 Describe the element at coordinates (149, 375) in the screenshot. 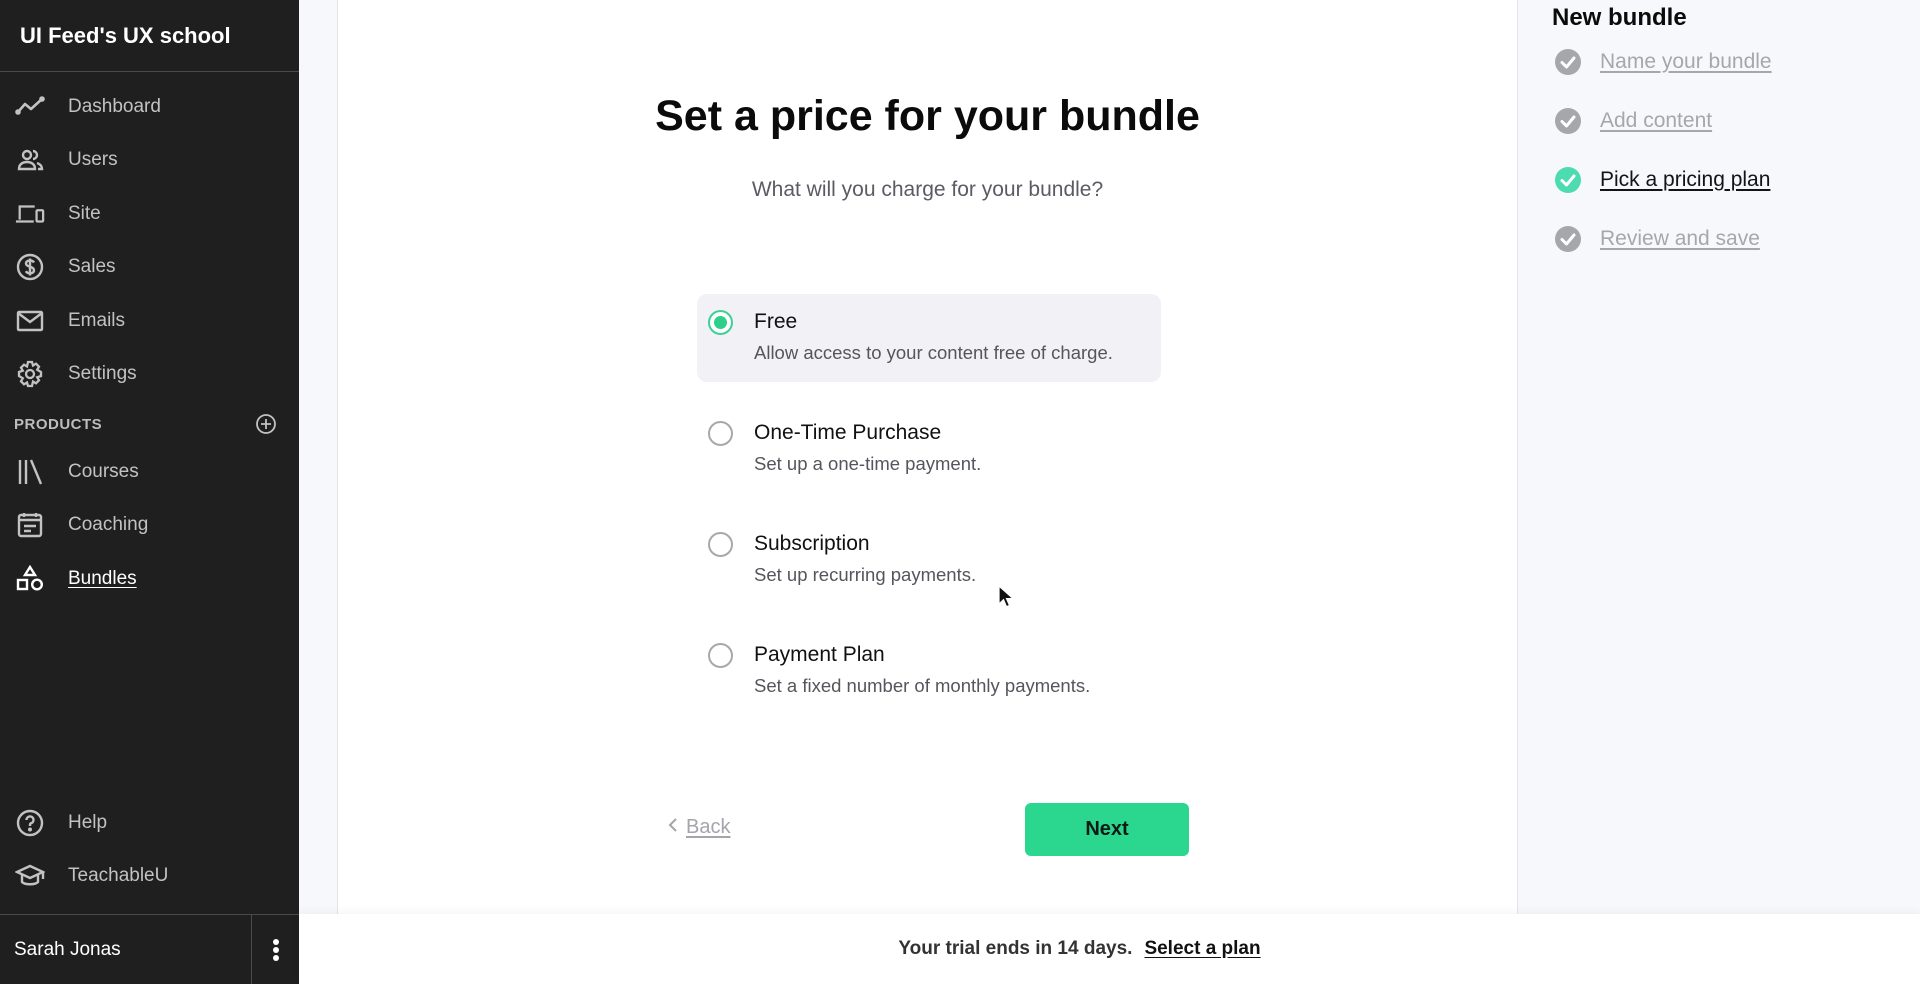

I see `sidebar-item-settings: Settings` at that location.